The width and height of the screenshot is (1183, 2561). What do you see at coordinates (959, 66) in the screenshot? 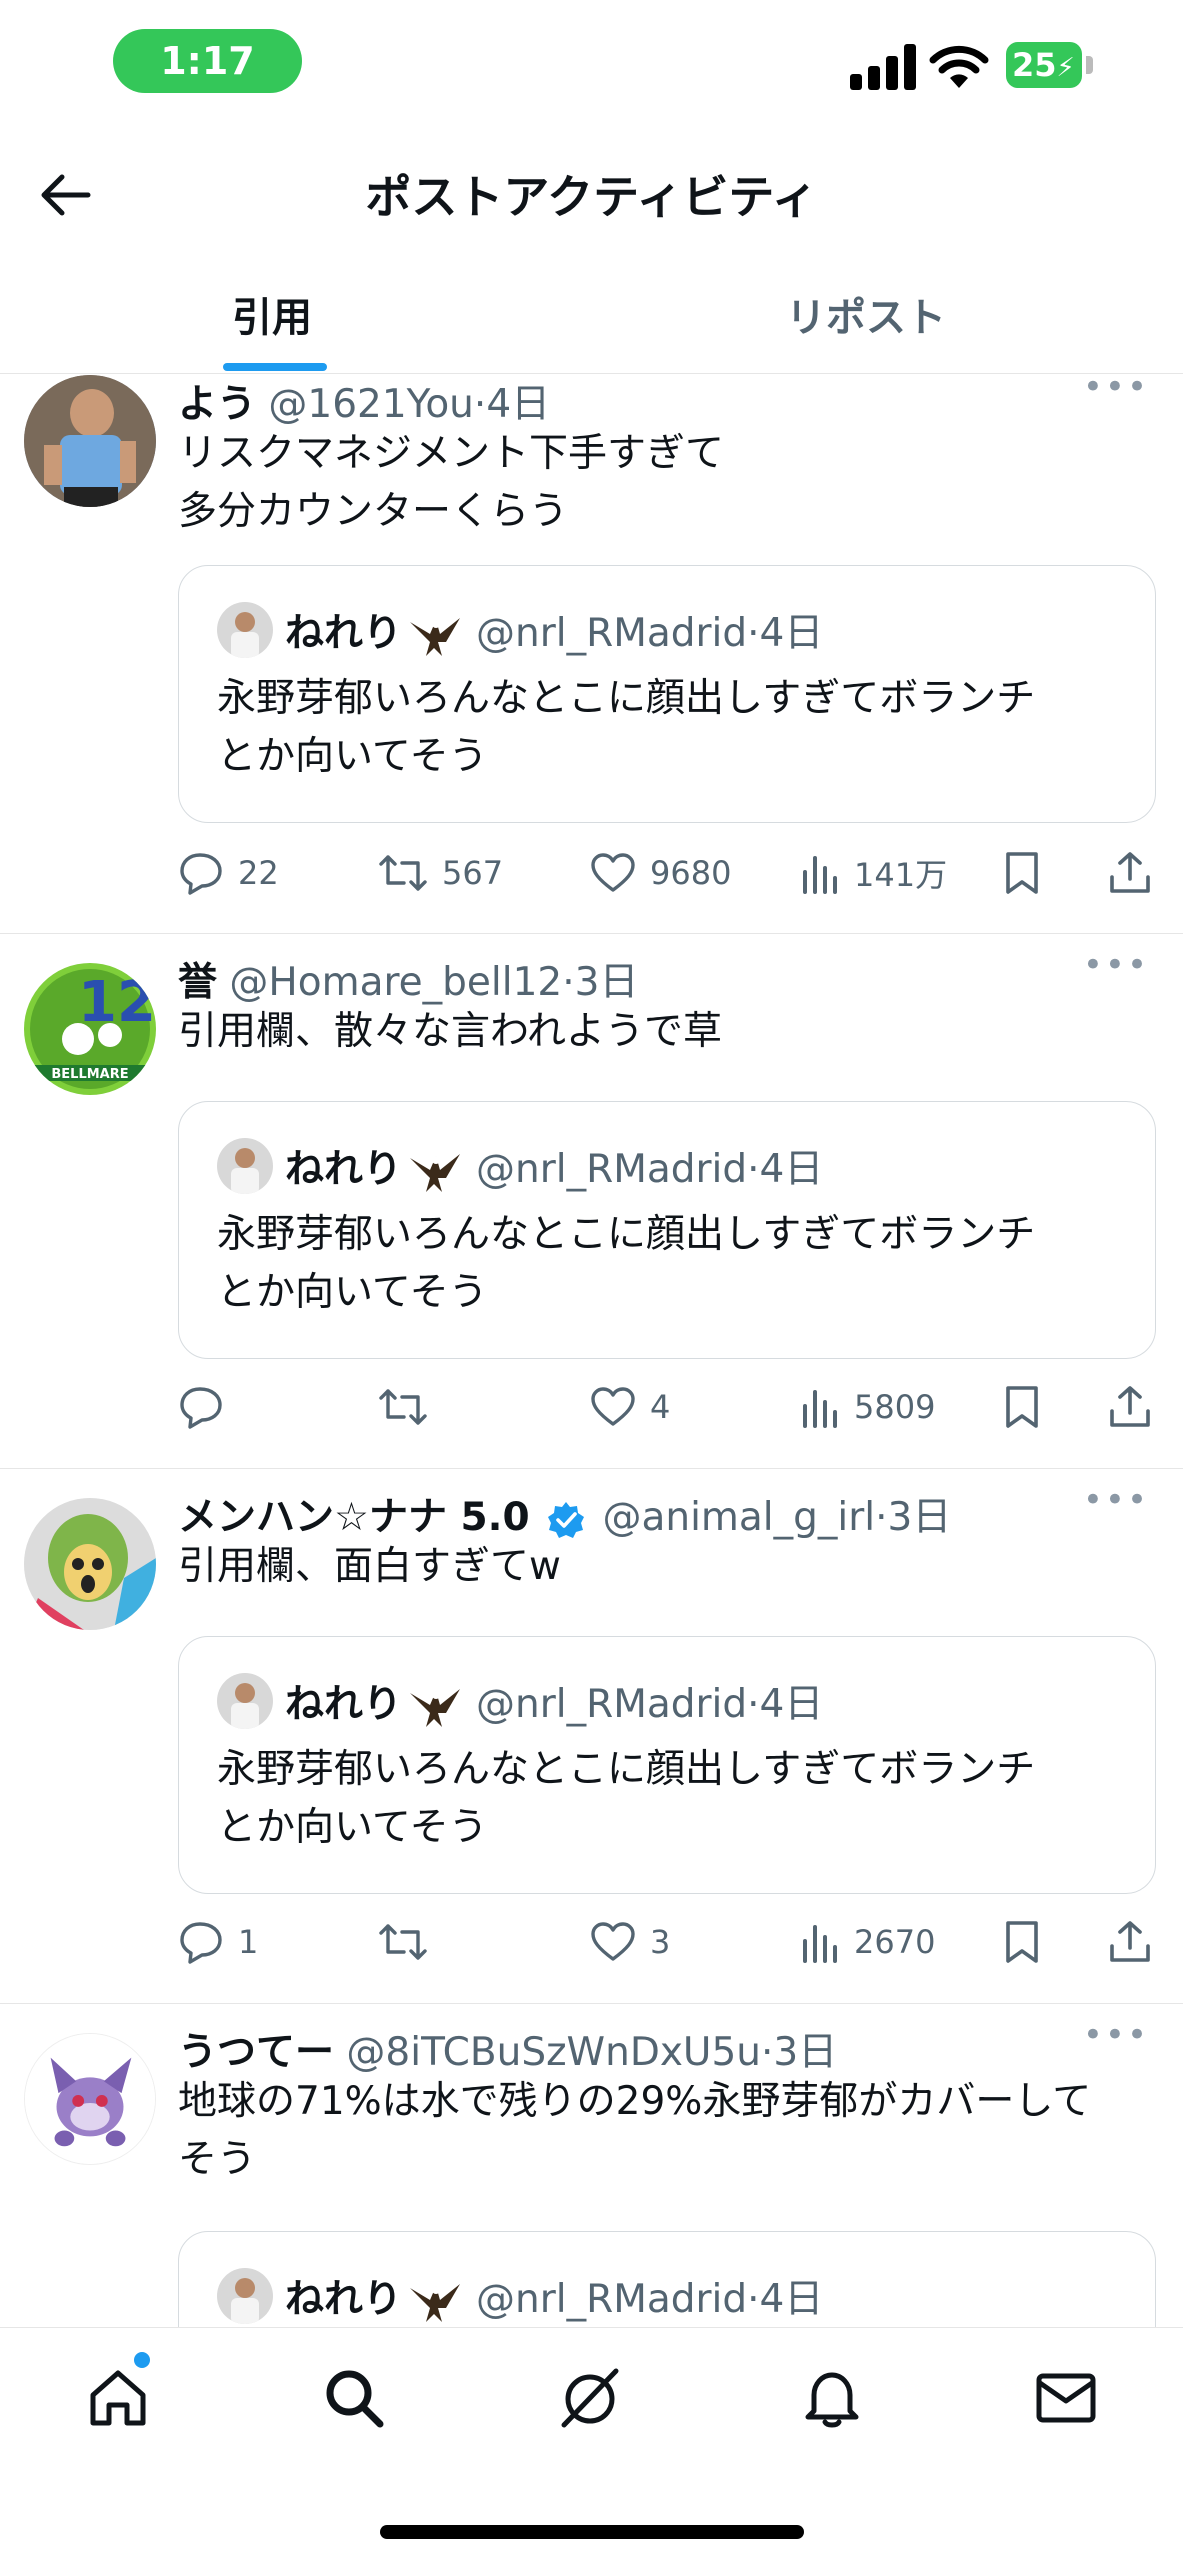
I see `wifi-icon` at bounding box center [959, 66].